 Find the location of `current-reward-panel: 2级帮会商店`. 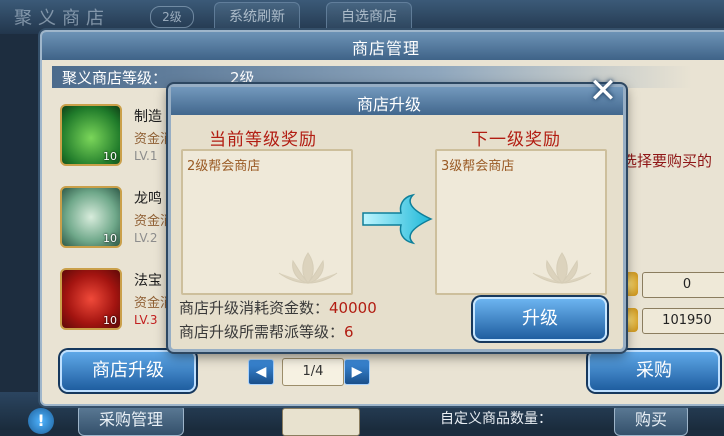

current-reward-panel: 2级帮会商店 is located at coordinates (267, 222).